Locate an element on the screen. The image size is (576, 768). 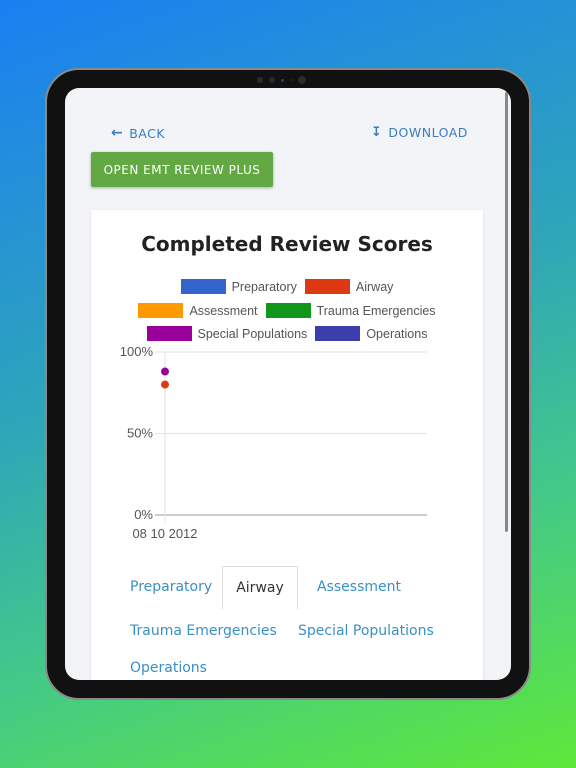
legend-item: Airway is located at coordinates (349, 286).